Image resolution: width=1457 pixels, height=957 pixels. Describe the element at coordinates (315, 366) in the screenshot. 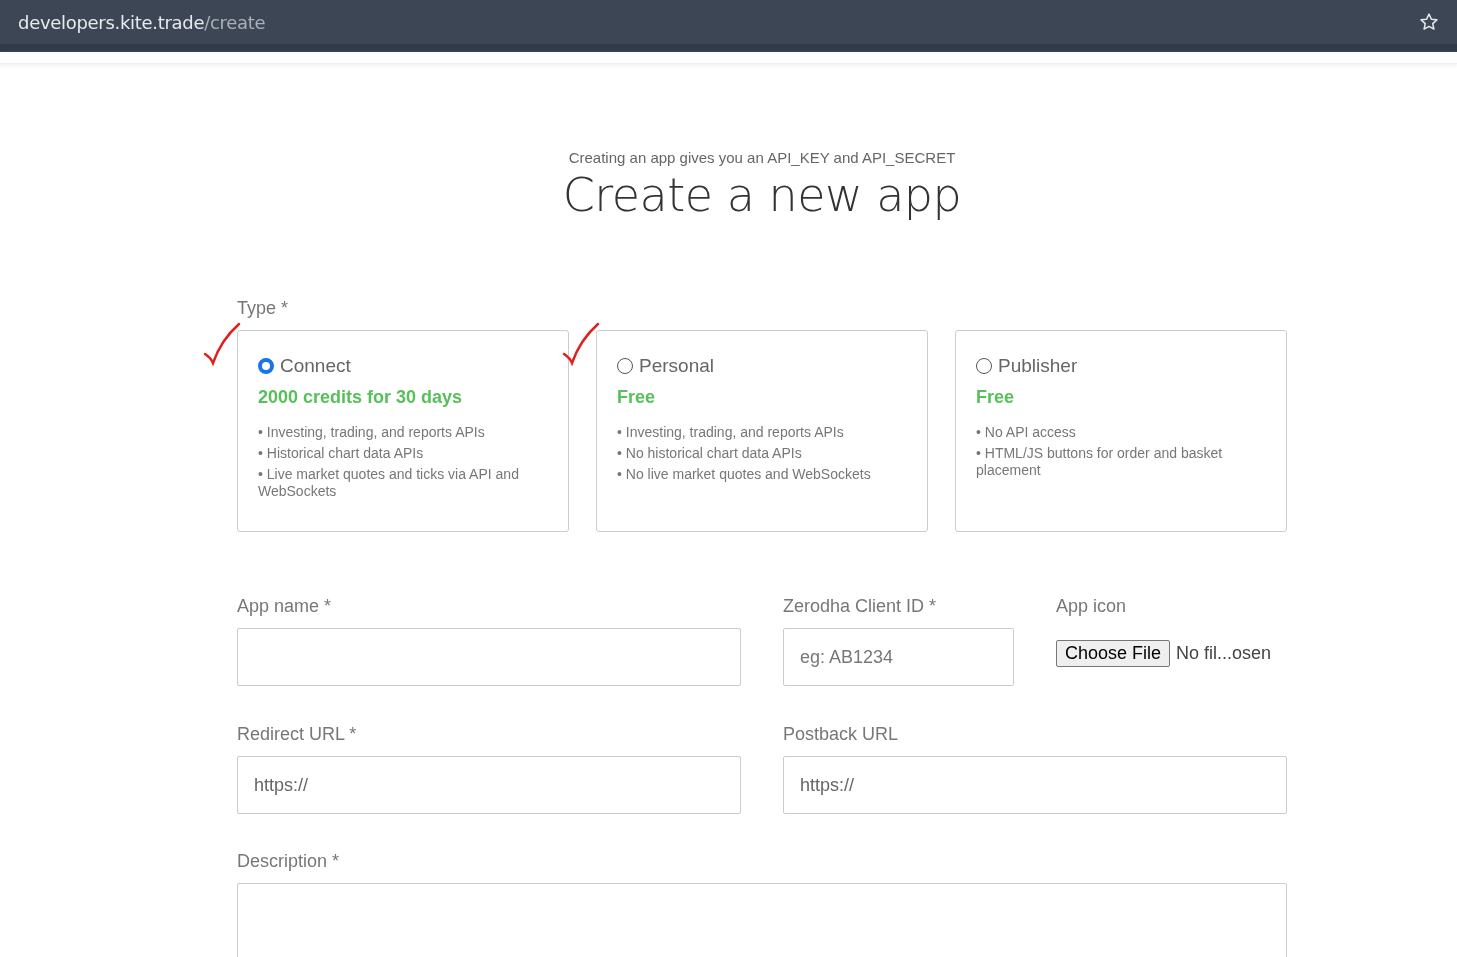

I see `type-name: Connect` at that location.